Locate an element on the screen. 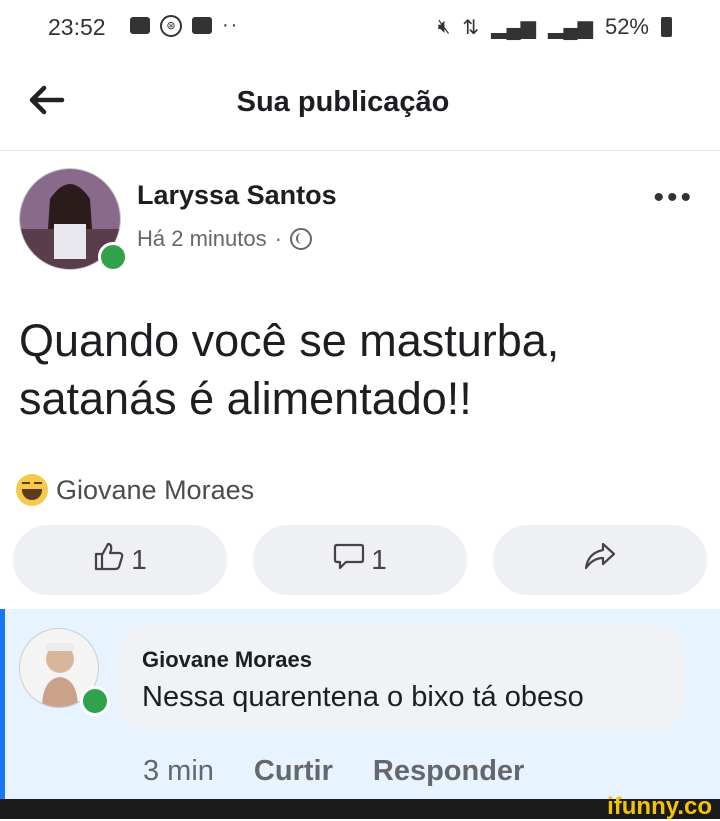 This screenshot has width=720, height=821. share-button is located at coordinates (600, 560).